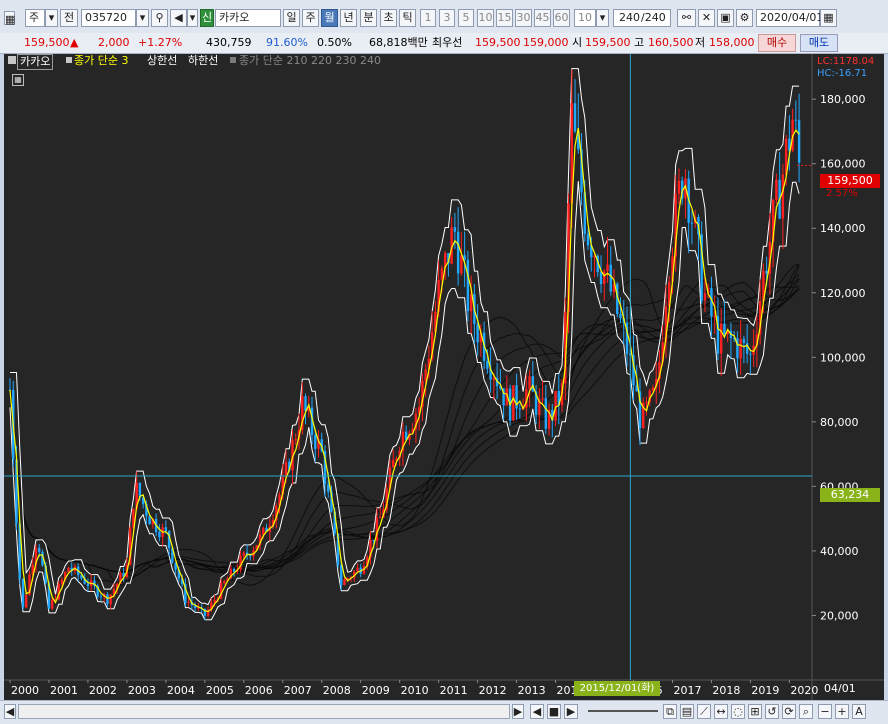  What do you see at coordinates (388, 18) in the screenshot?
I see `period-second: 초` at bounding box center [388, 18].